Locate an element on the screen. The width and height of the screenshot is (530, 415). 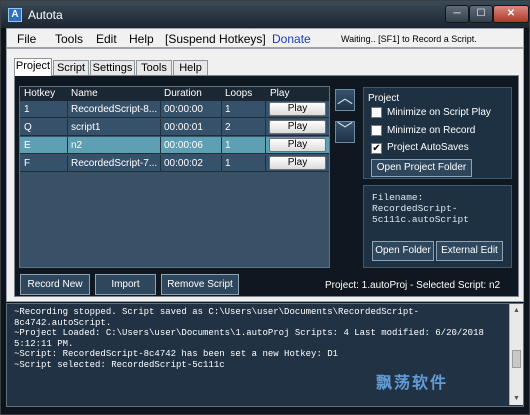
import-button: Import is located at coordinates (125, 284).